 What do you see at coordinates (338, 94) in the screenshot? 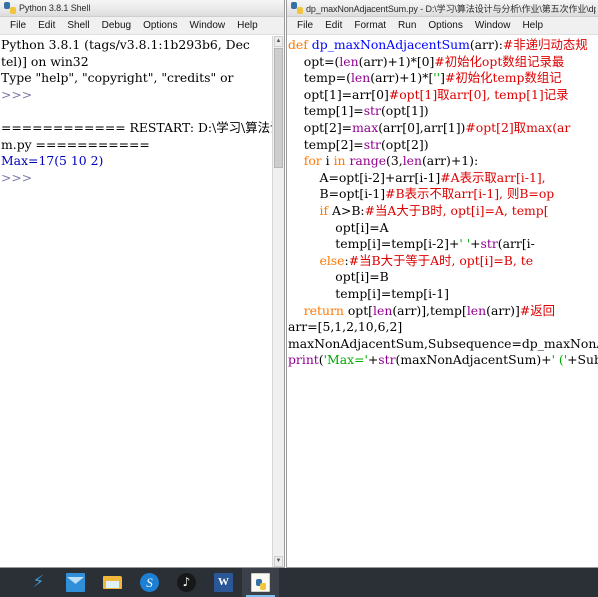
I see `code-token: opt[1]=arr[0]` at bounding box center [338, 94].